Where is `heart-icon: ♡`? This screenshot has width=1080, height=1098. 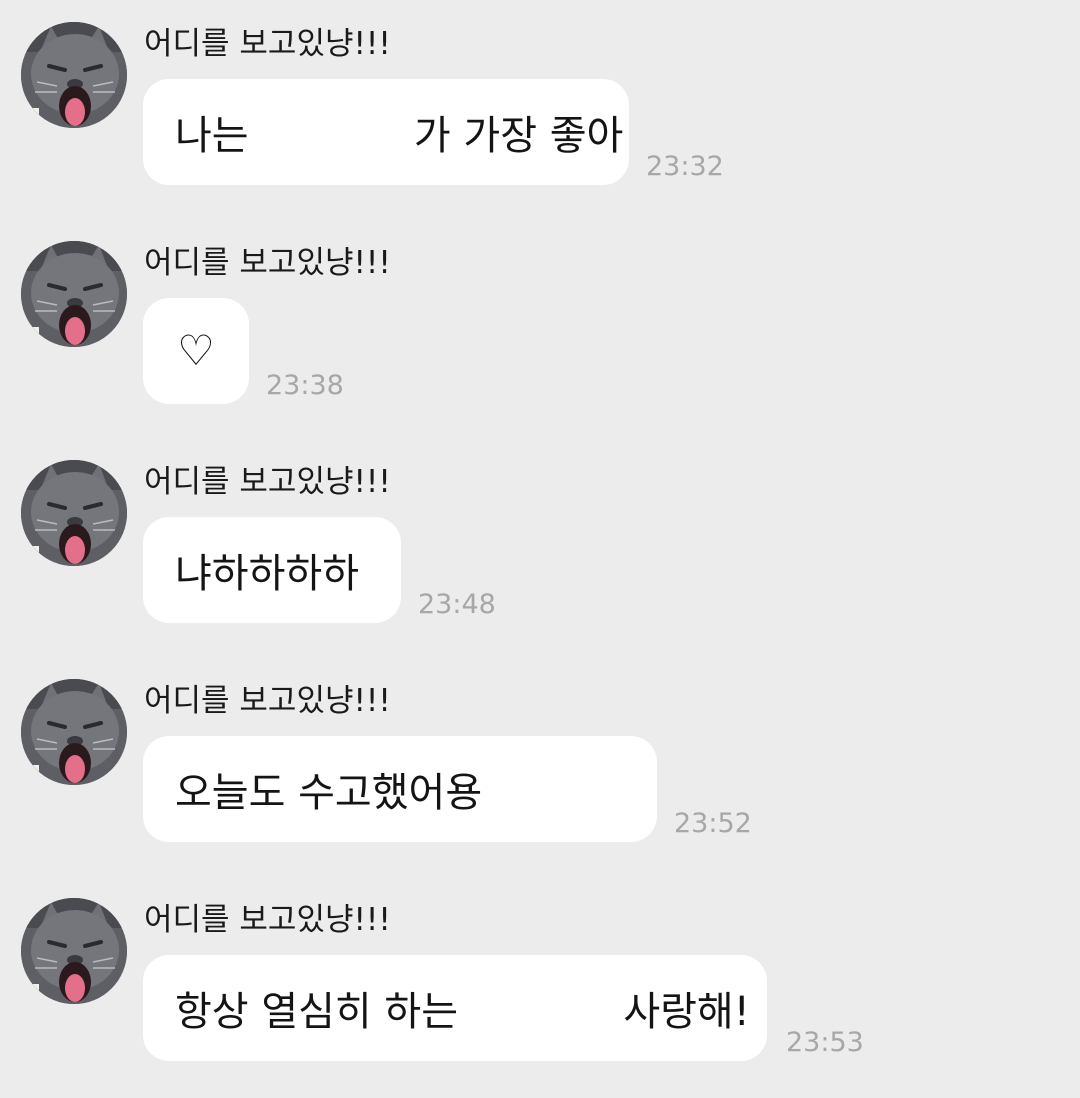
heart-icon: ♡ is located at coordinates (196, 350).